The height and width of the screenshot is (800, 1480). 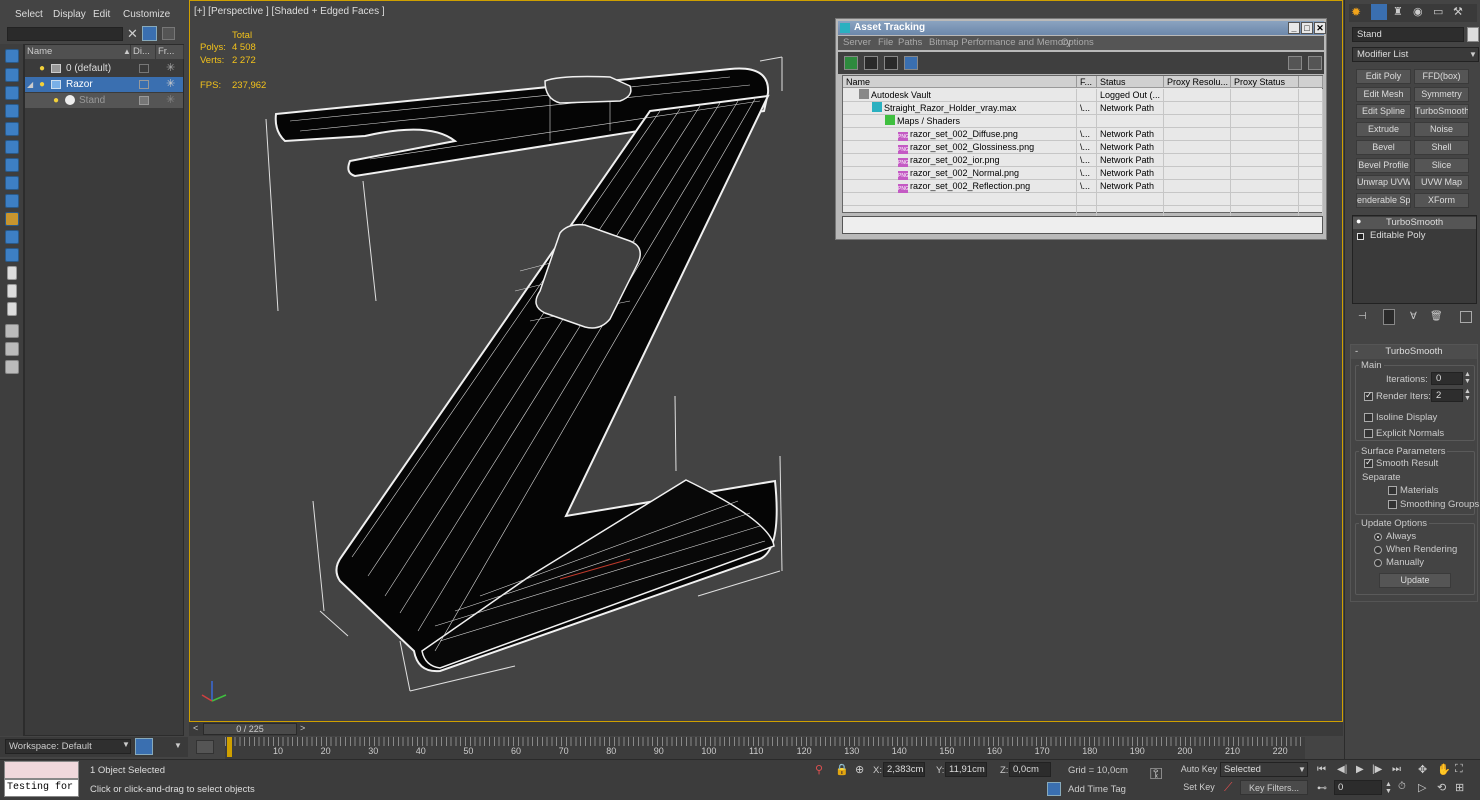 What do you see at coordinates (1000, 42) in the screenshot?
I see `menu-bitmap-performance: Bitmap Performance and Memory` at bounding box center [1000, 42].